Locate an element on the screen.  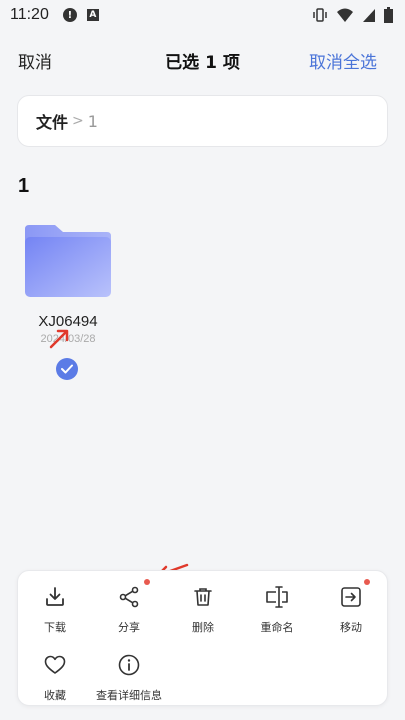
download-button: 下载 is located at coordinates (55, 609).